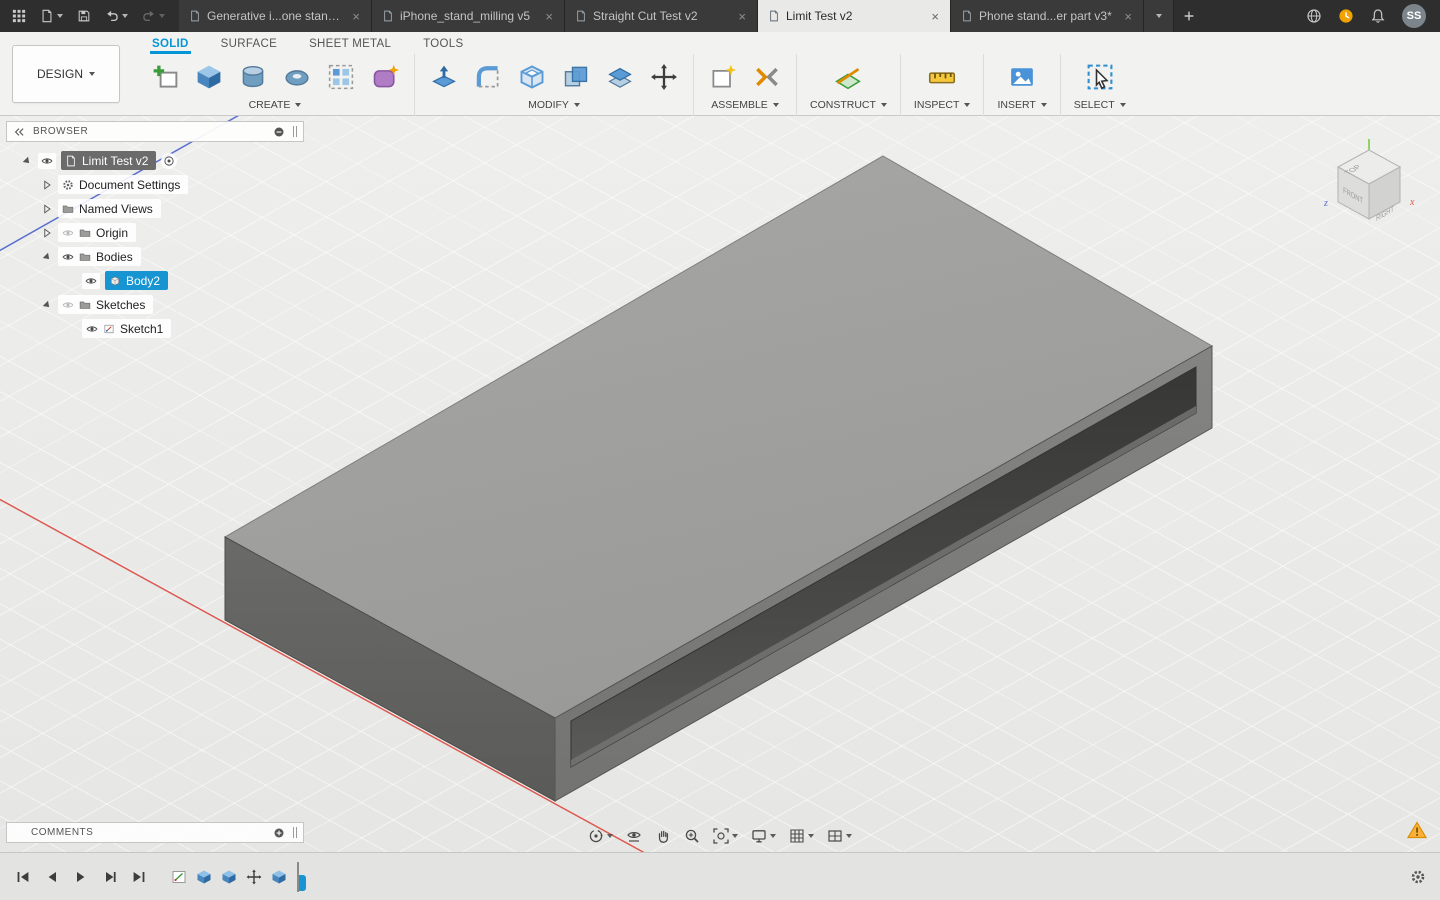  Describe the element at coordinates (51, 16) in the screenshot. I see `file-menu-button` at that location.